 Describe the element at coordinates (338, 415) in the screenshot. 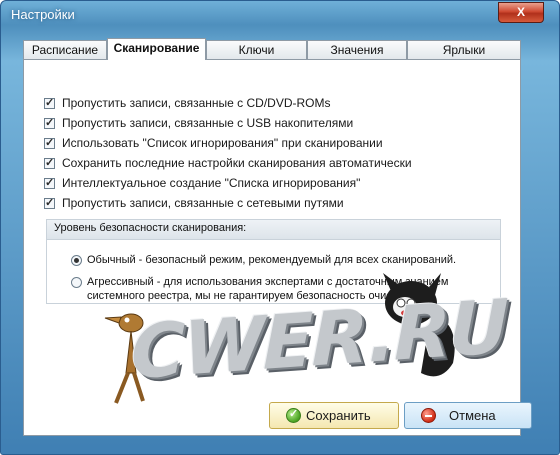

I see `save-button-label: Сохранить` at that location.